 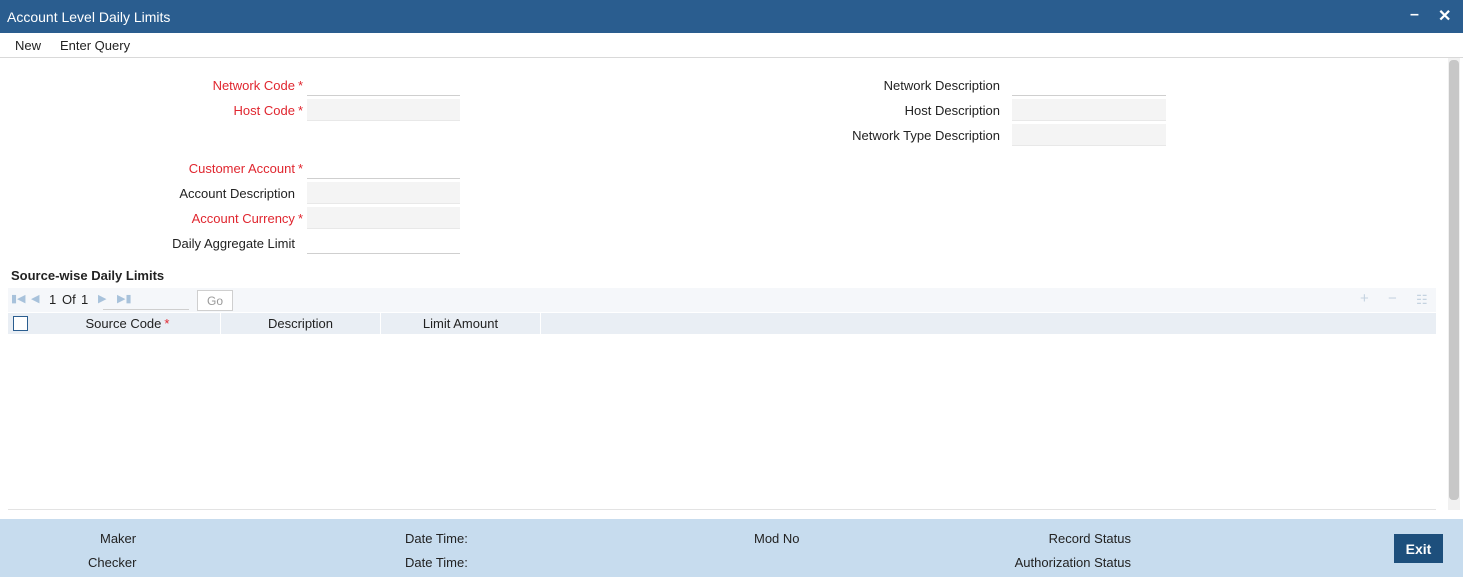 I want to click on record-status-label: Record Status, so click(x=1089, y=538).